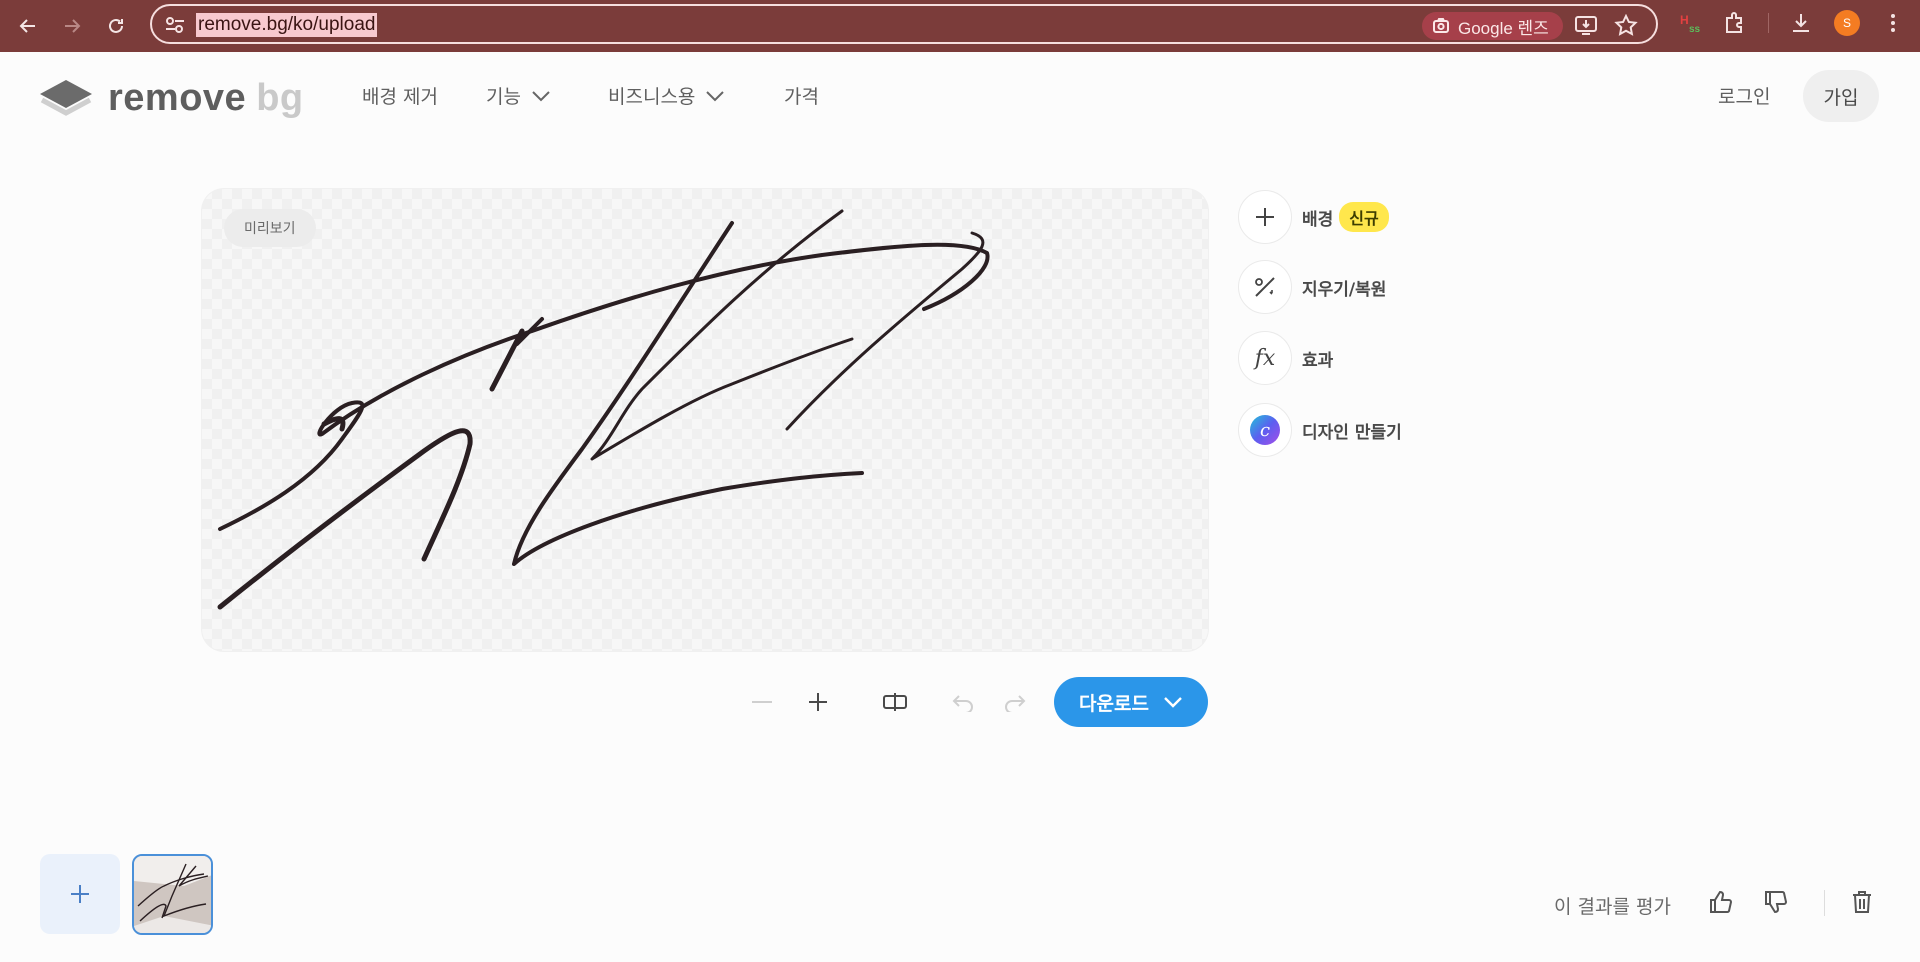 Image resolution: width=1920 pixels, height=962 pixels. I want to click on logo-word: remove, so click(177, 97).